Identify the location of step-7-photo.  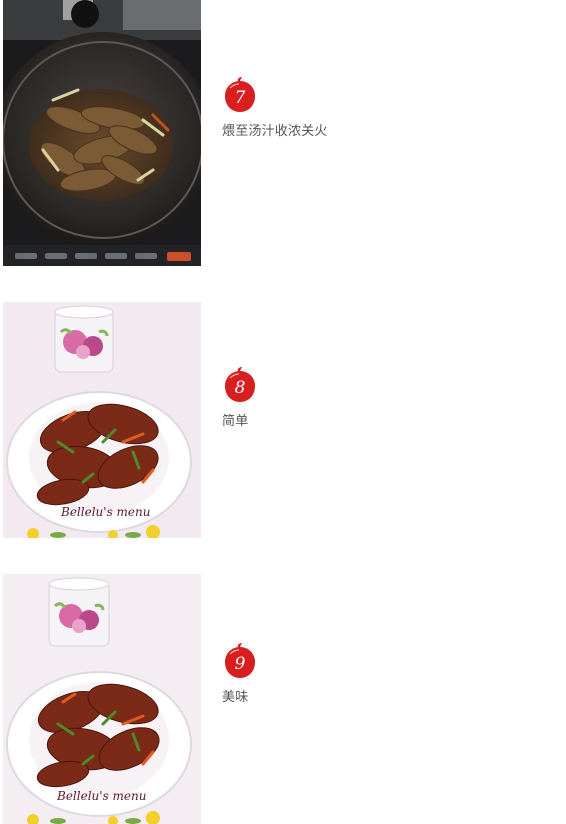
(102, 133).